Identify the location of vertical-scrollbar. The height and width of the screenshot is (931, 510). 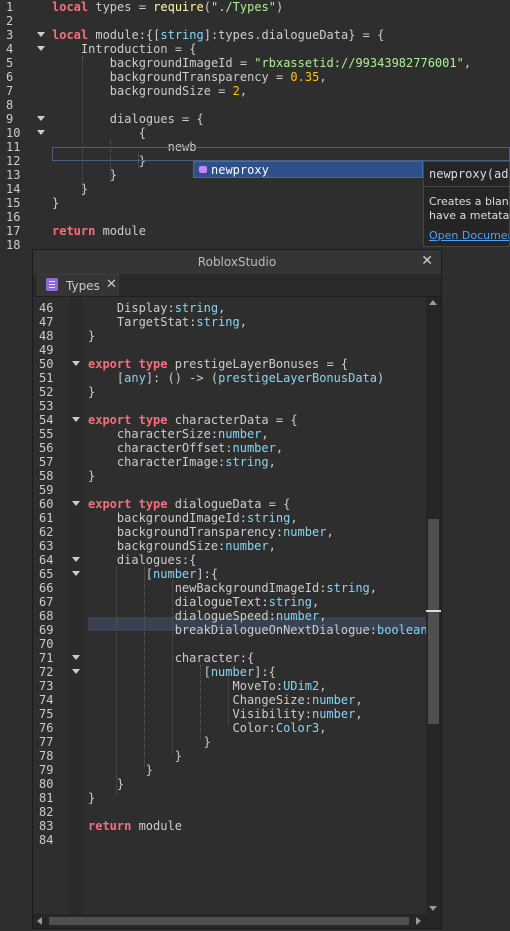
(433, 605).